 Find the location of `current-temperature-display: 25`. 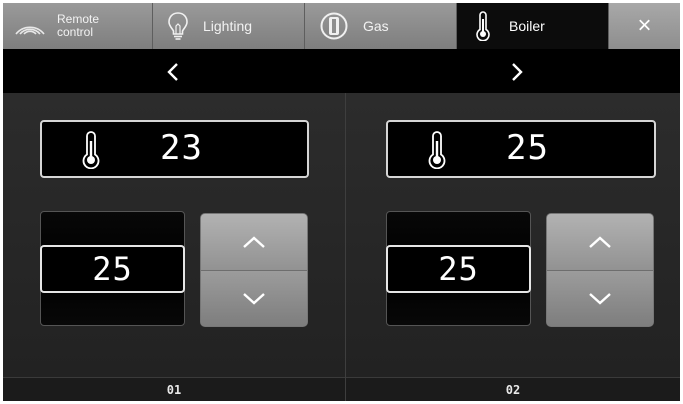

current-temperature-display: 25 is located at coordinates (521, 149).